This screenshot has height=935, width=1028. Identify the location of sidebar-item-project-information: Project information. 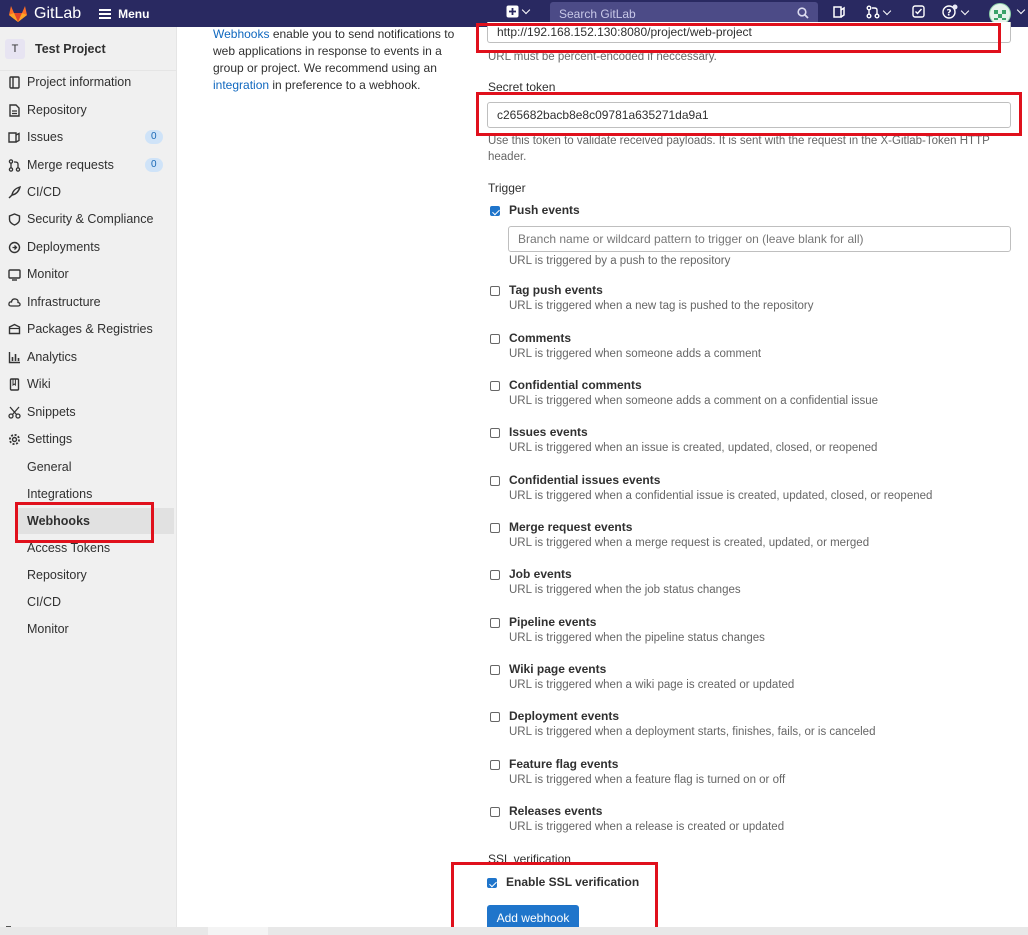
(88, 82).